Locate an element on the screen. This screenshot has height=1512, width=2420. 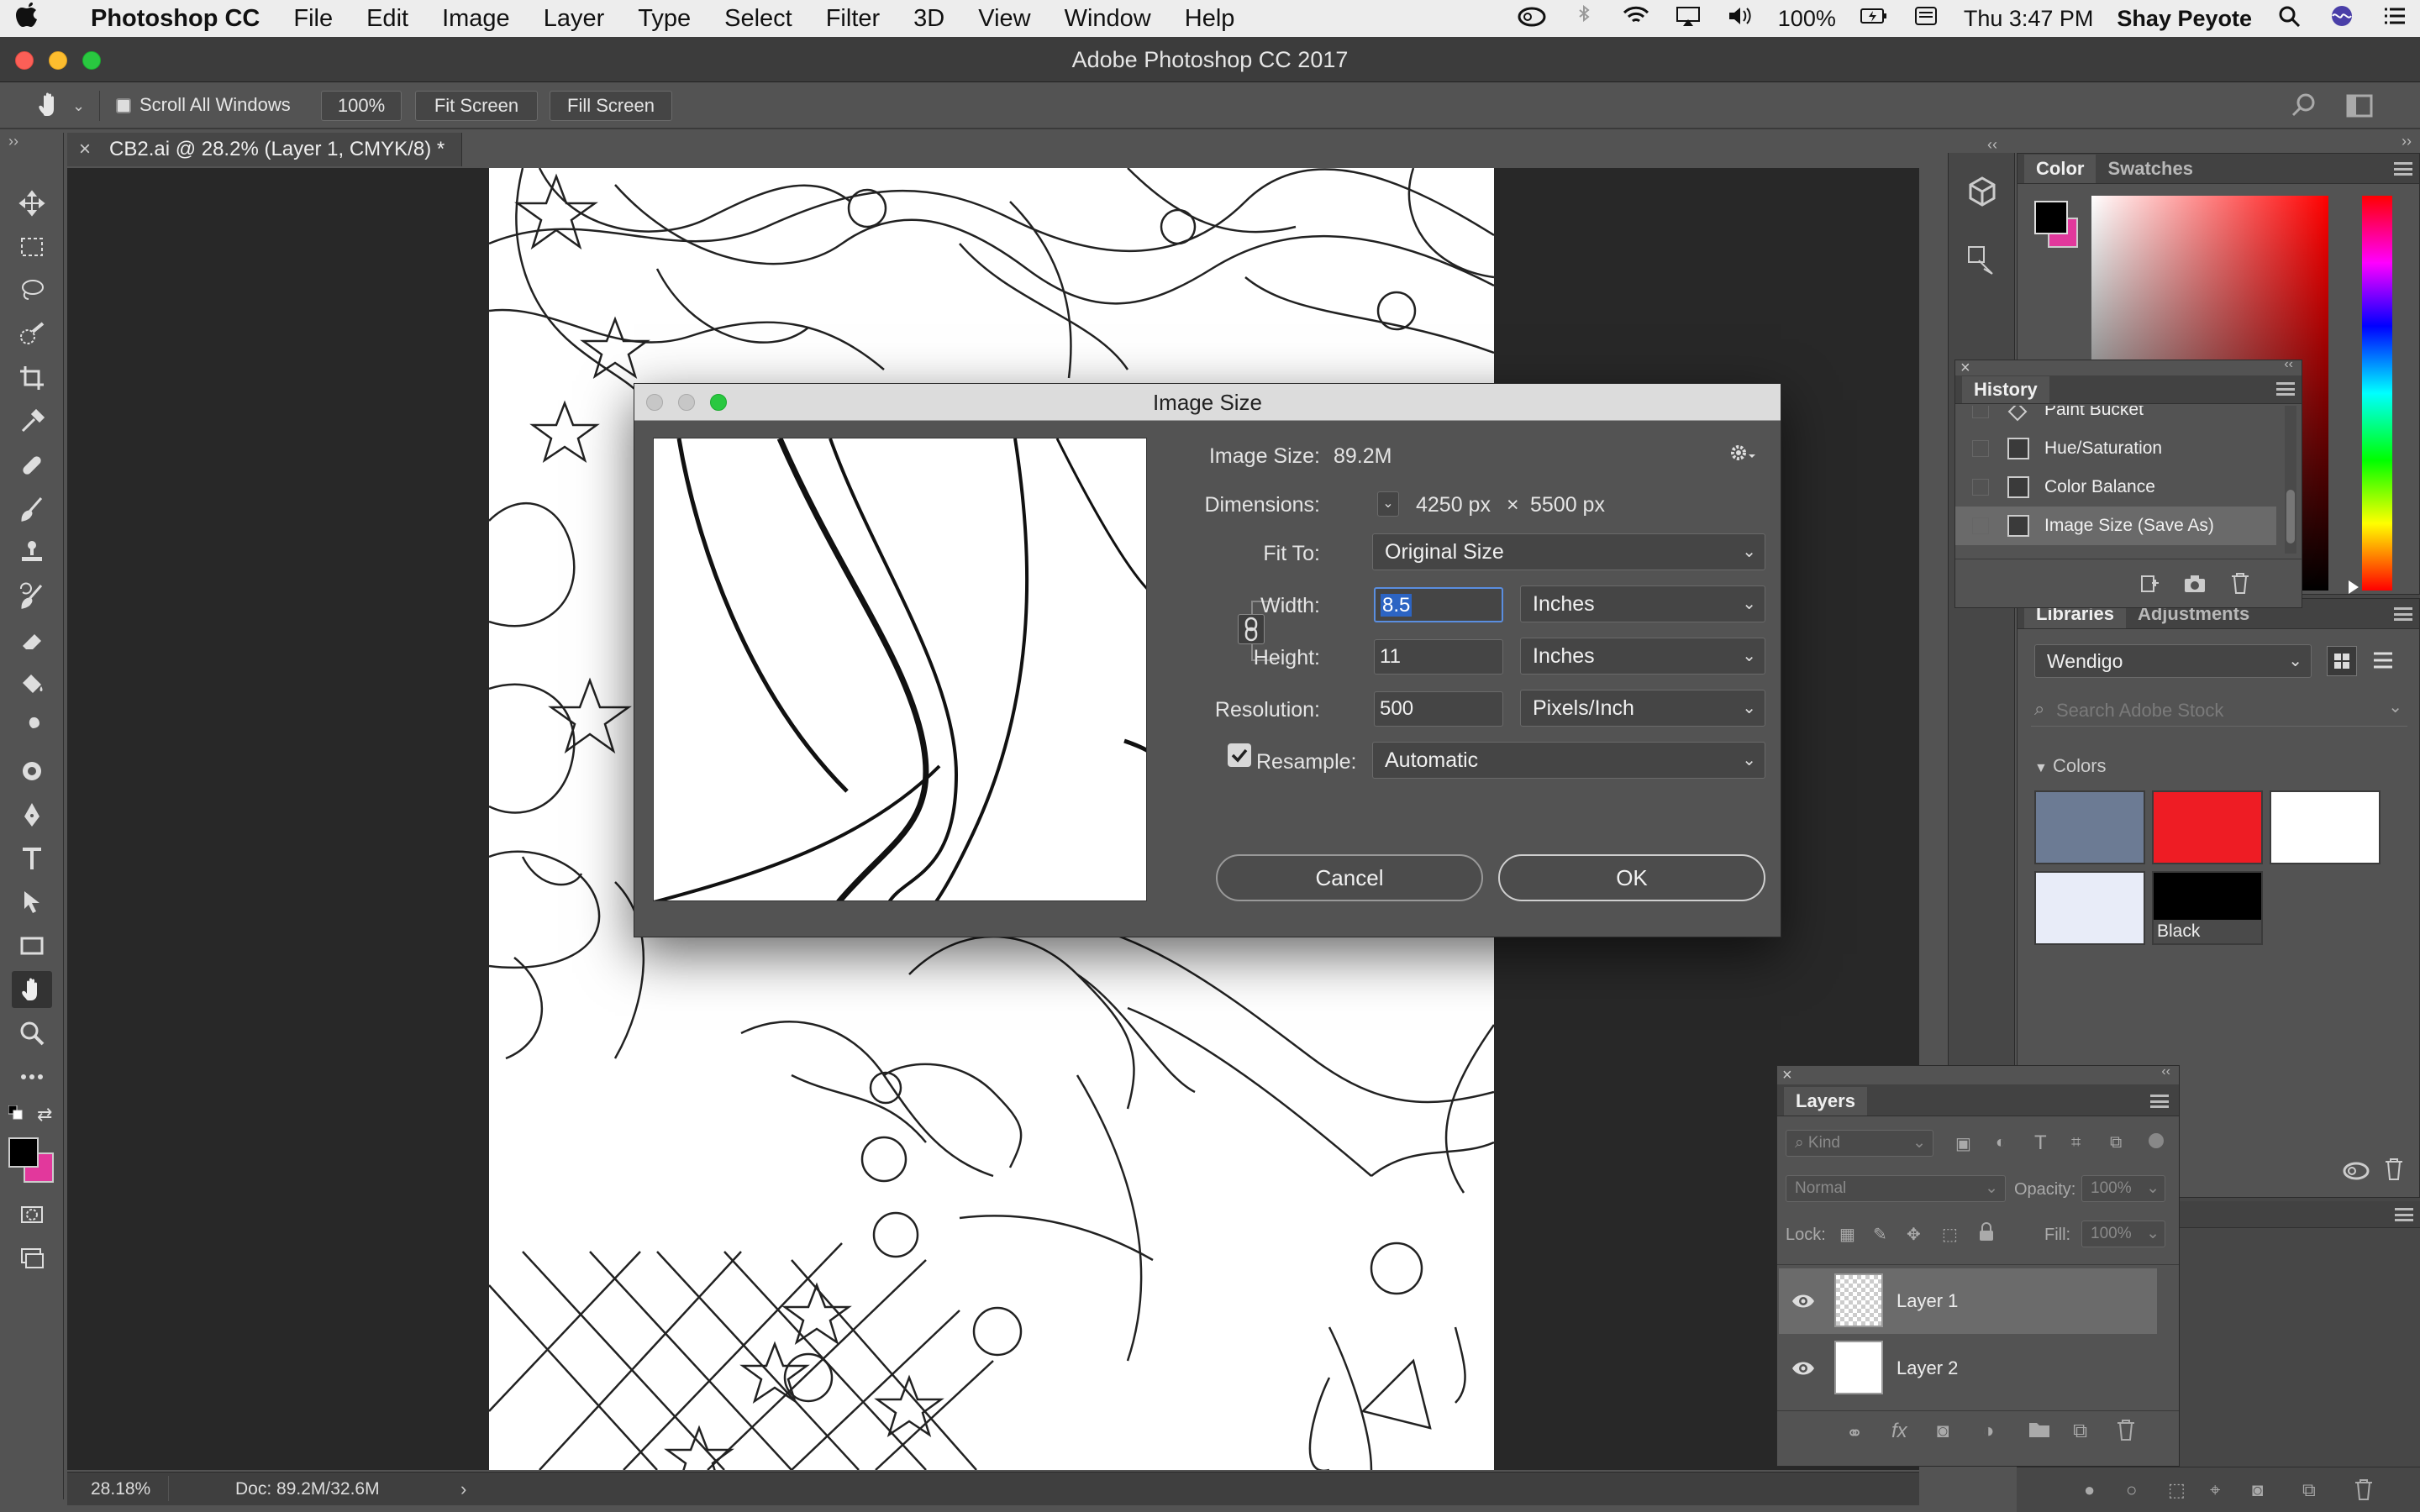
image-preview is located at coordinates (900, 669).